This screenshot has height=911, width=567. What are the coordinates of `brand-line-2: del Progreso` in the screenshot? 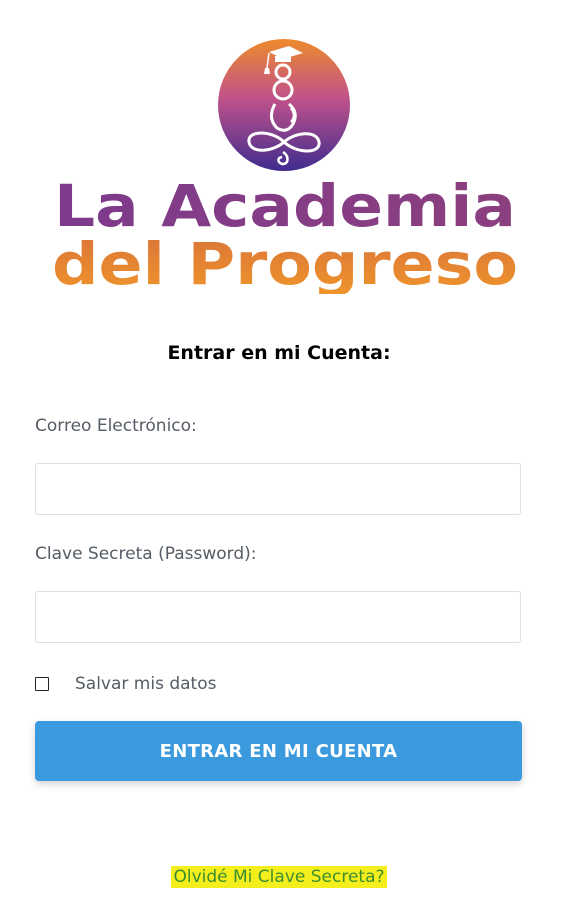 It's located at (285, 262).